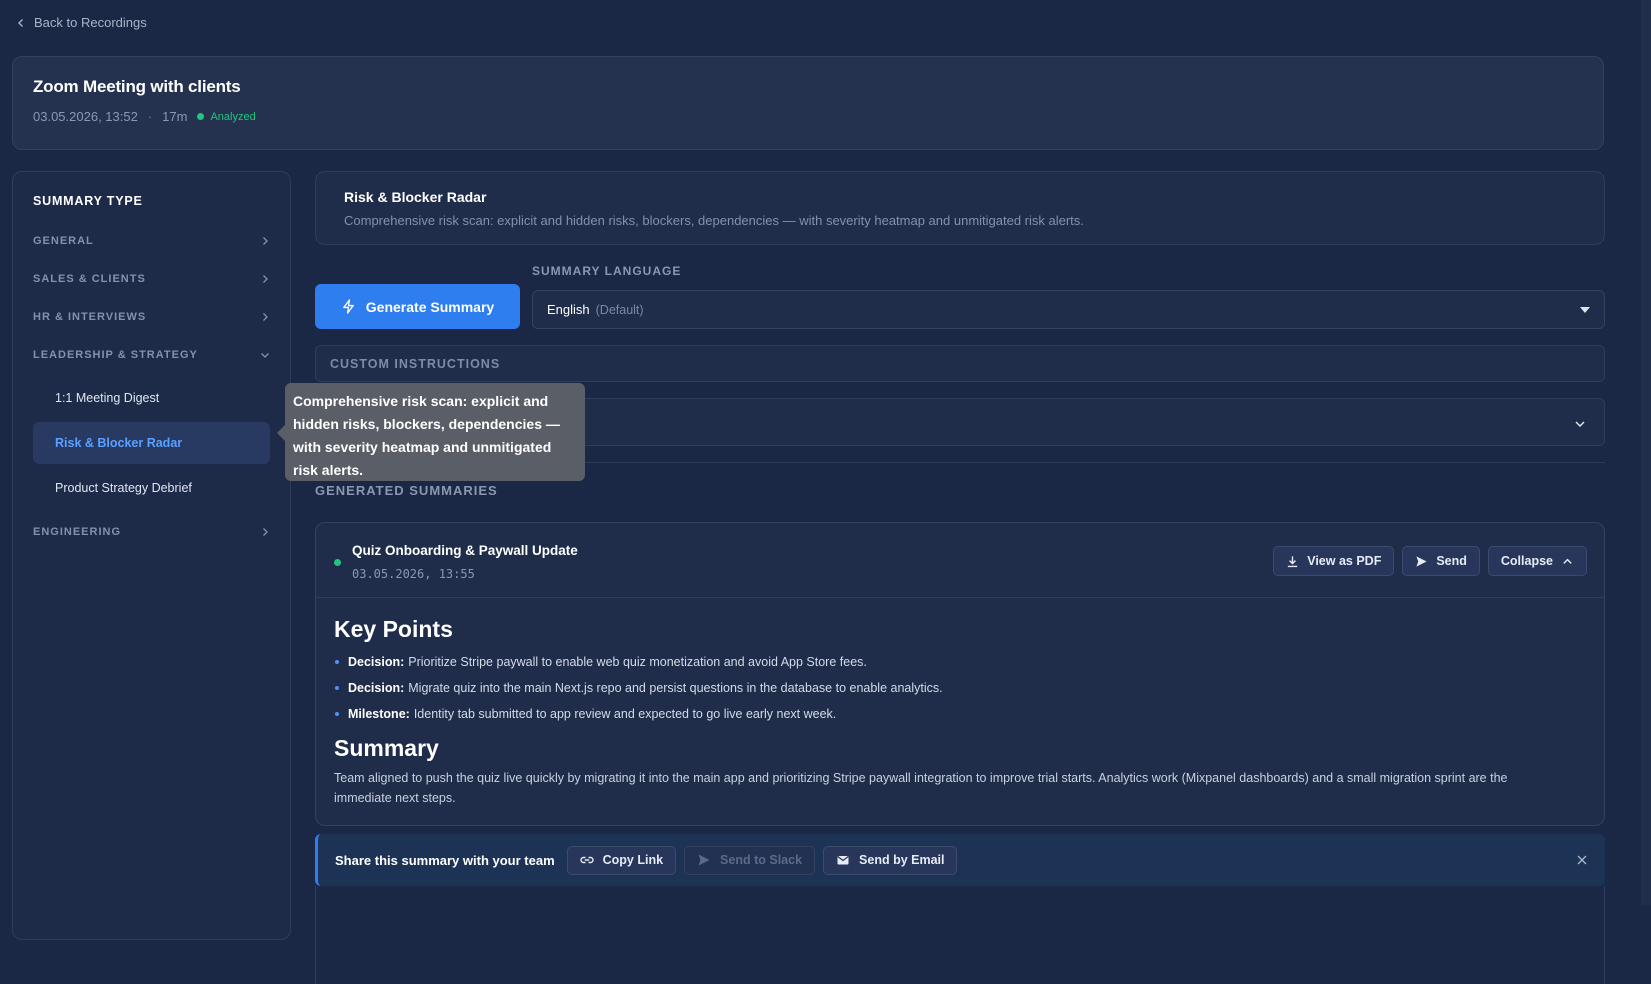  What do you see at coordinates (1344, 561) in the screenshot?
I see `view-as-pdf-label: View as PDF` at bounding box center [1344, 561].